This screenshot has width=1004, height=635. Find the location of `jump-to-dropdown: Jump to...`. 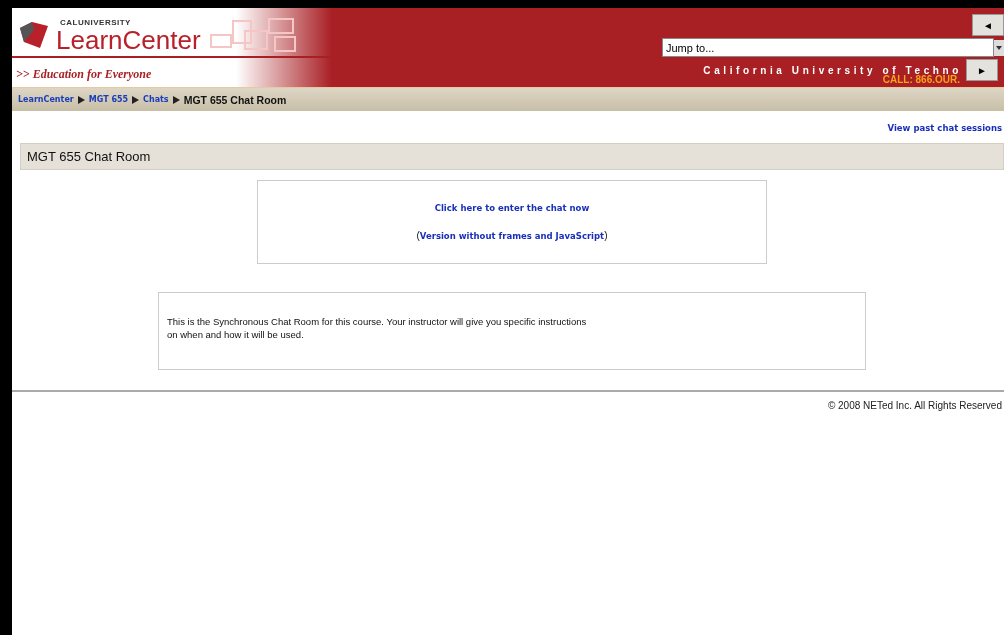

jump-to-dropdown: Jump to... is located at coordinates (828, 47).